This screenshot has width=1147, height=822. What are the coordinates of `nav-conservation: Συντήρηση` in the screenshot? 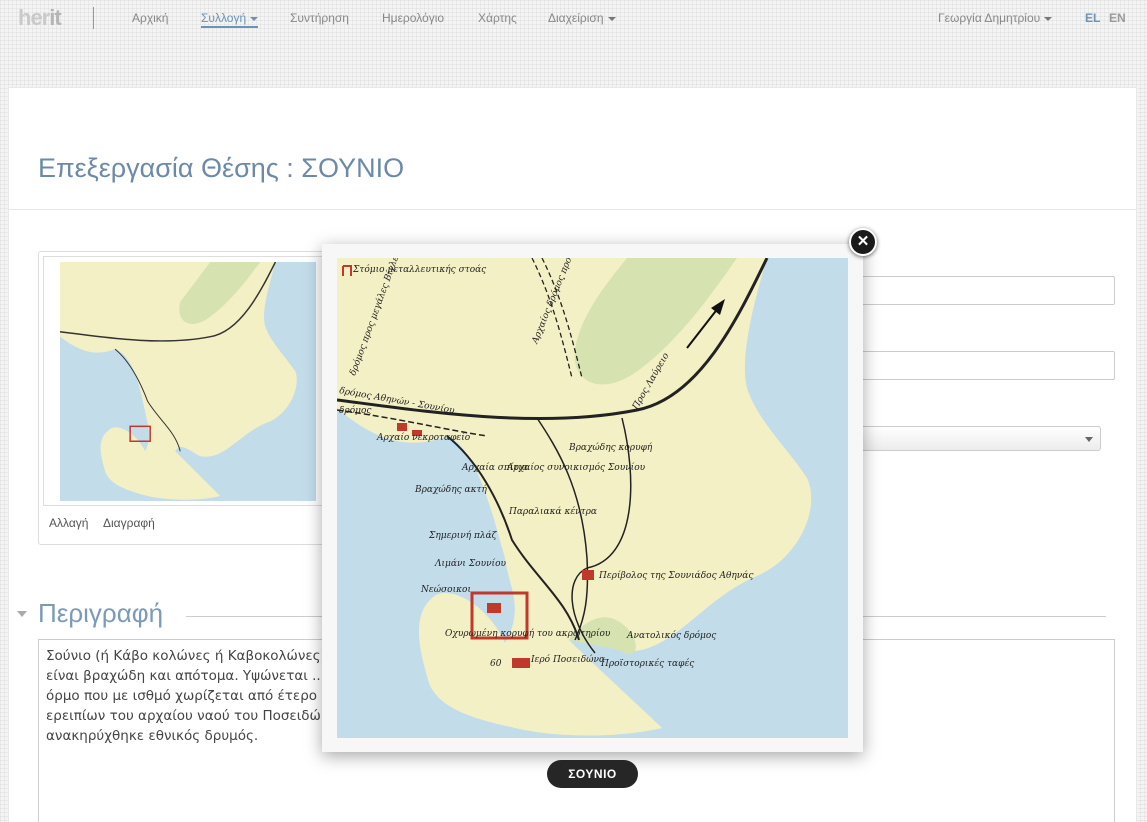 It's located at (319, 18).